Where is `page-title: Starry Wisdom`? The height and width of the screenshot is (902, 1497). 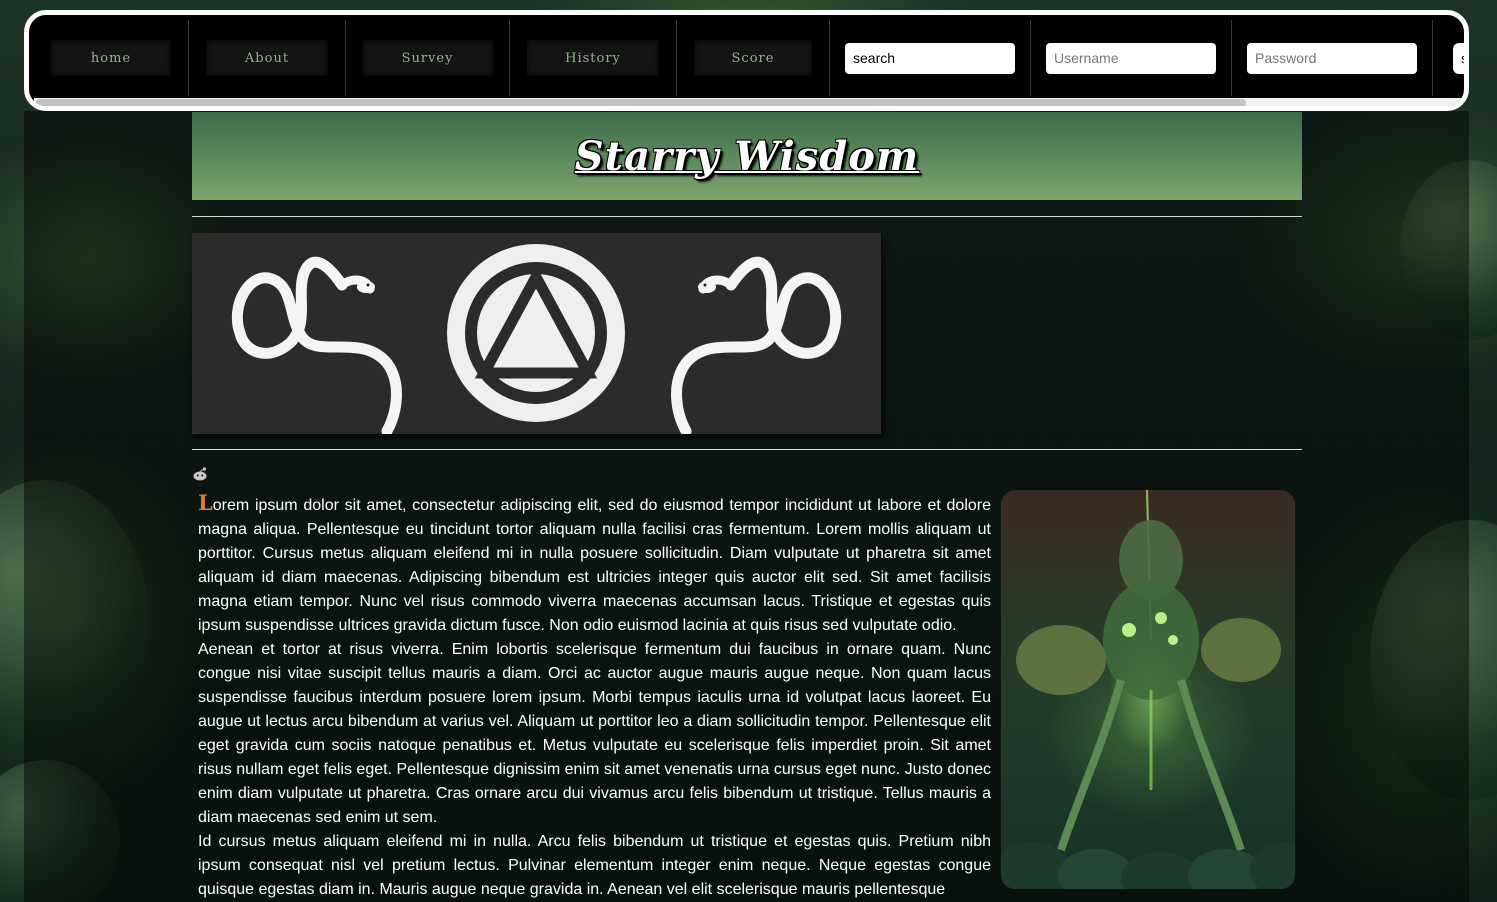 page-title: Starry Wisdom is located at coordinates (747, 156).